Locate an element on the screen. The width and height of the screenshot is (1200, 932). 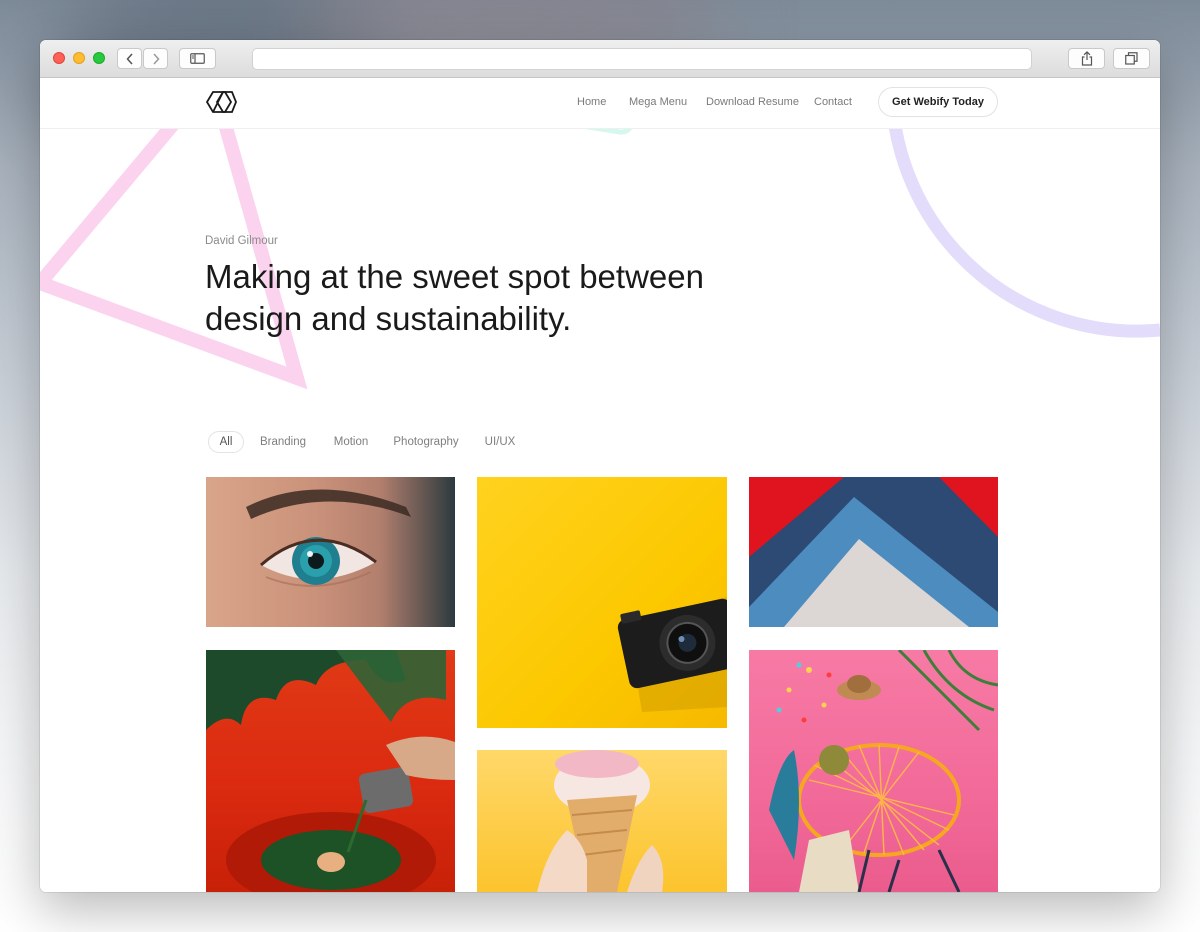
filter-ui-ux: UI/UX is located at coordinates (500, 442).